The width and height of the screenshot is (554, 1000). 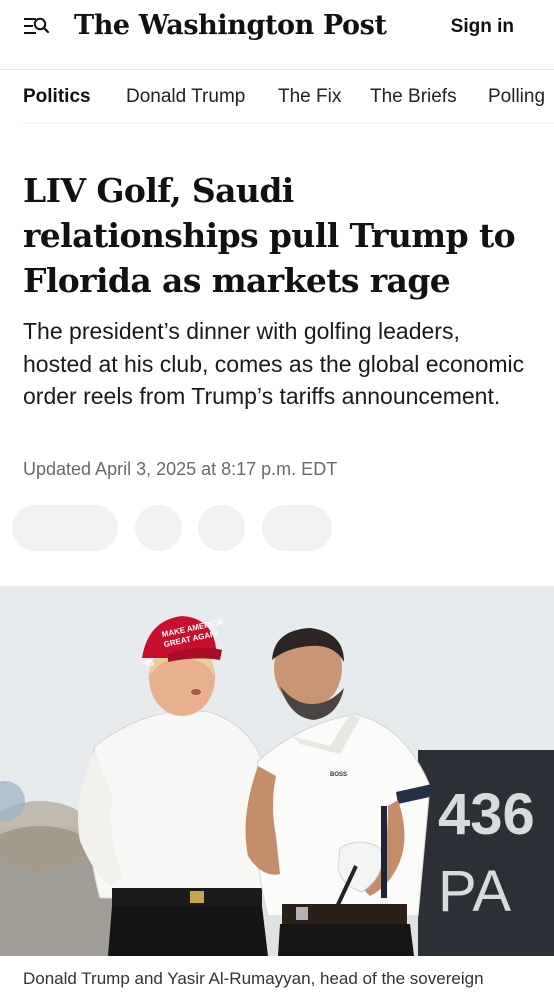 What do you see at coordinates (309, 97) in the screenshot?
I see `nav-item-the-fix: The Fix` at bounding box center [309, 97].